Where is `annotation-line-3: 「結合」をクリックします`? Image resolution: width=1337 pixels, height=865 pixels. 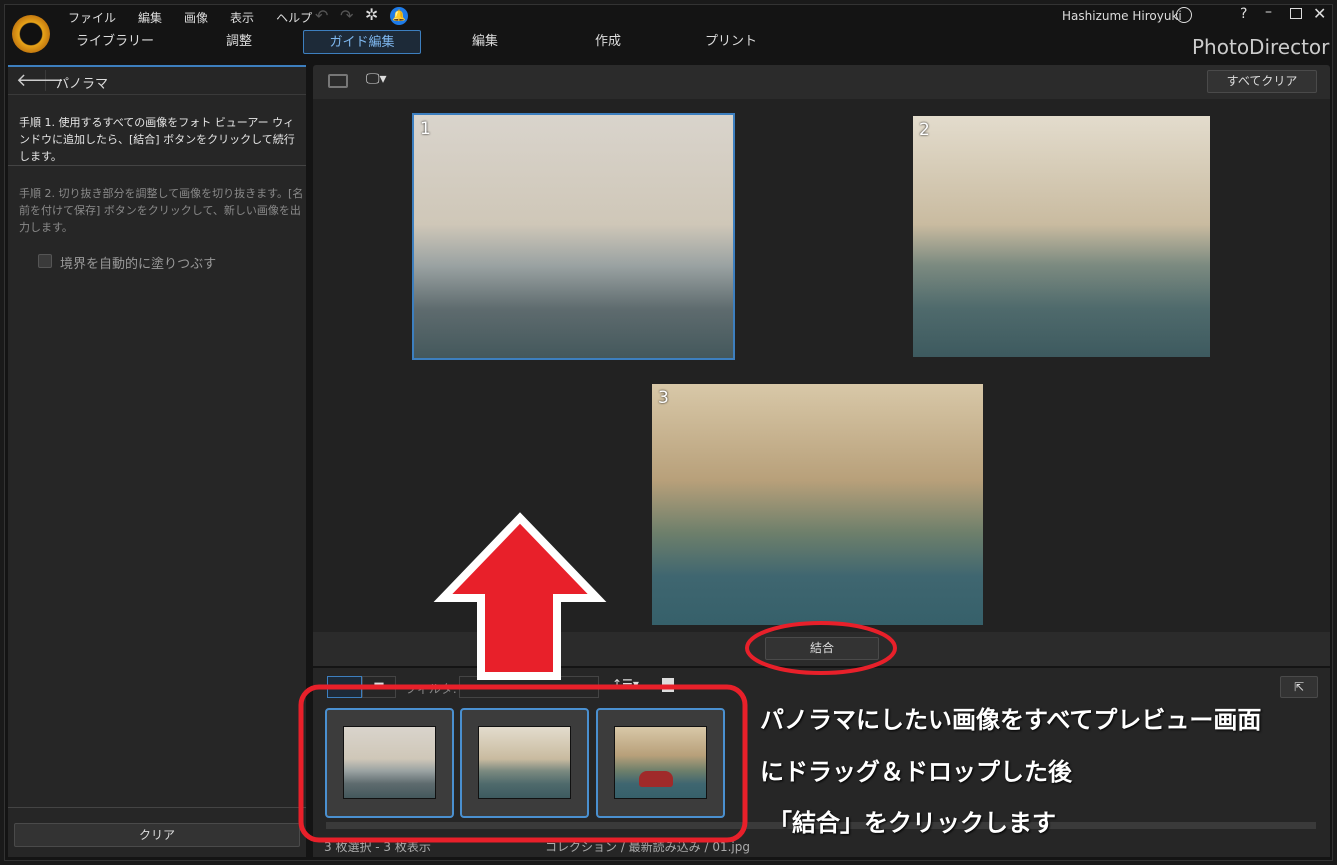
annotation-line-3: 「結合」をクリックします is located at coordinates (912, 823).